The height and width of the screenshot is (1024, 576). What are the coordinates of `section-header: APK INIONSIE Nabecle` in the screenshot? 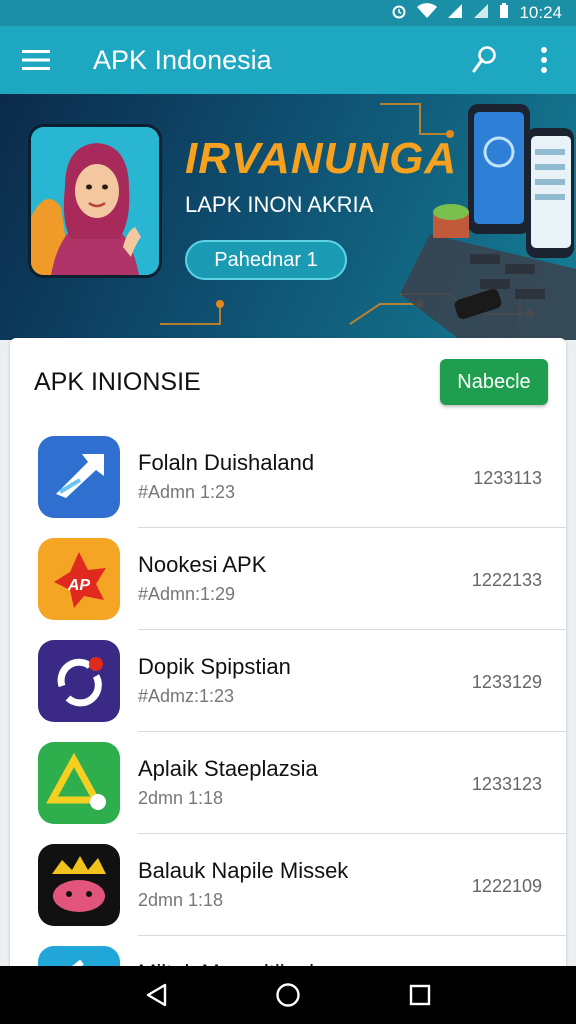 It's located at (288, 382).